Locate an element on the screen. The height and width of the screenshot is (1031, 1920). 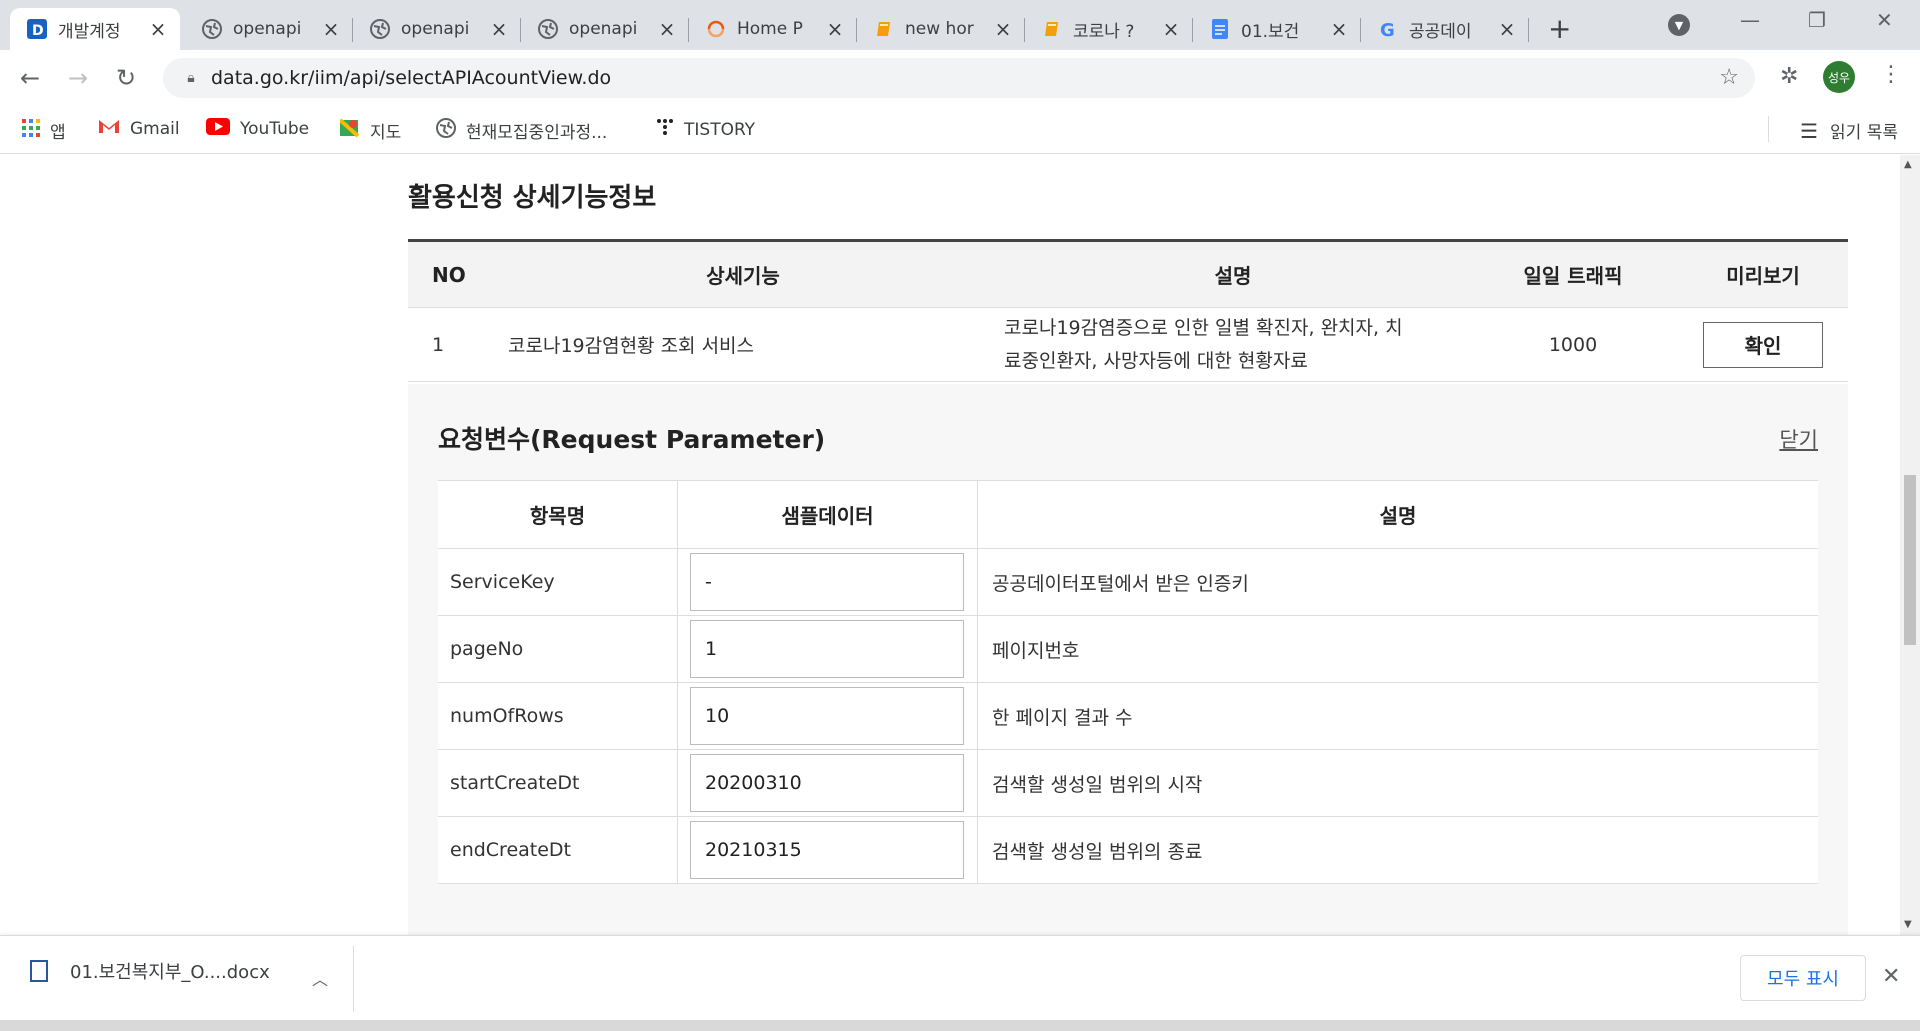
maps-icon is located at coordinates (349, 130).